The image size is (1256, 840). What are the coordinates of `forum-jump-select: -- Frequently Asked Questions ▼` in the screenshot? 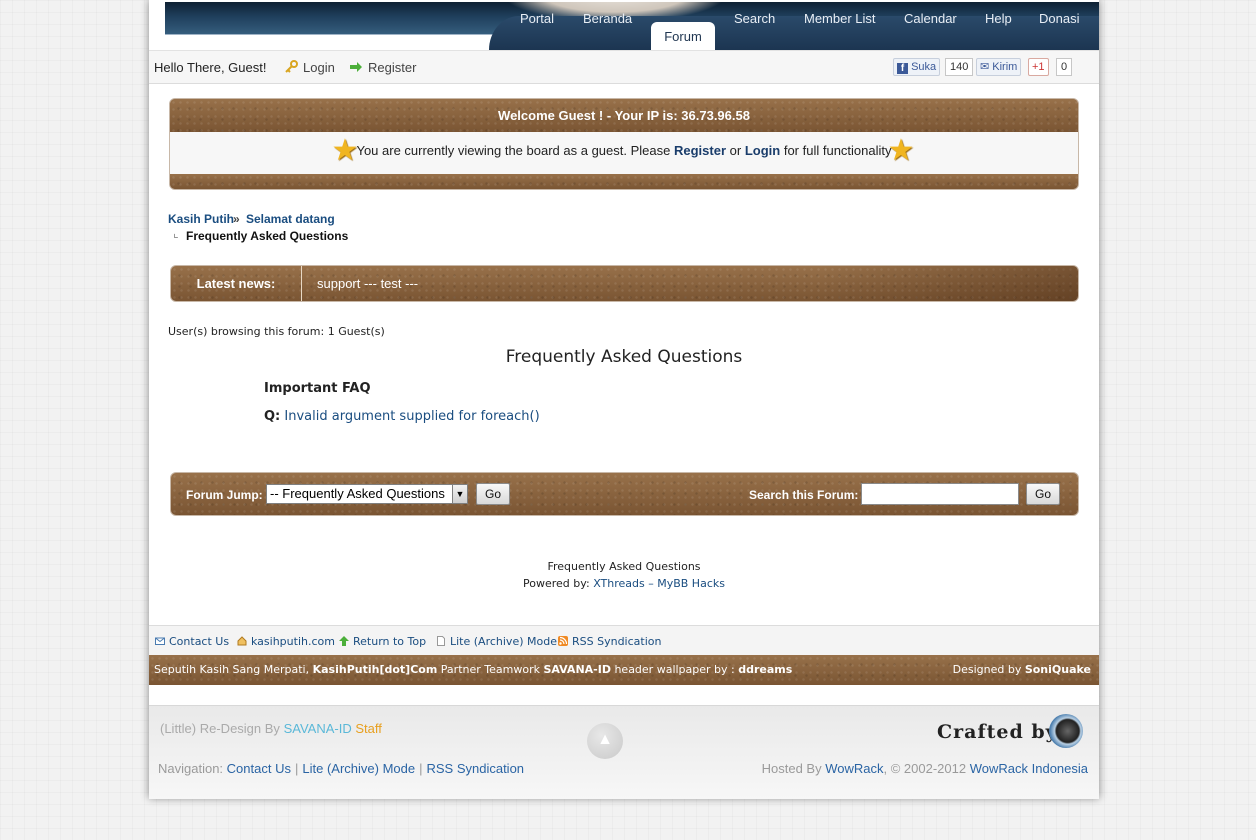 It's located at (367, 494).